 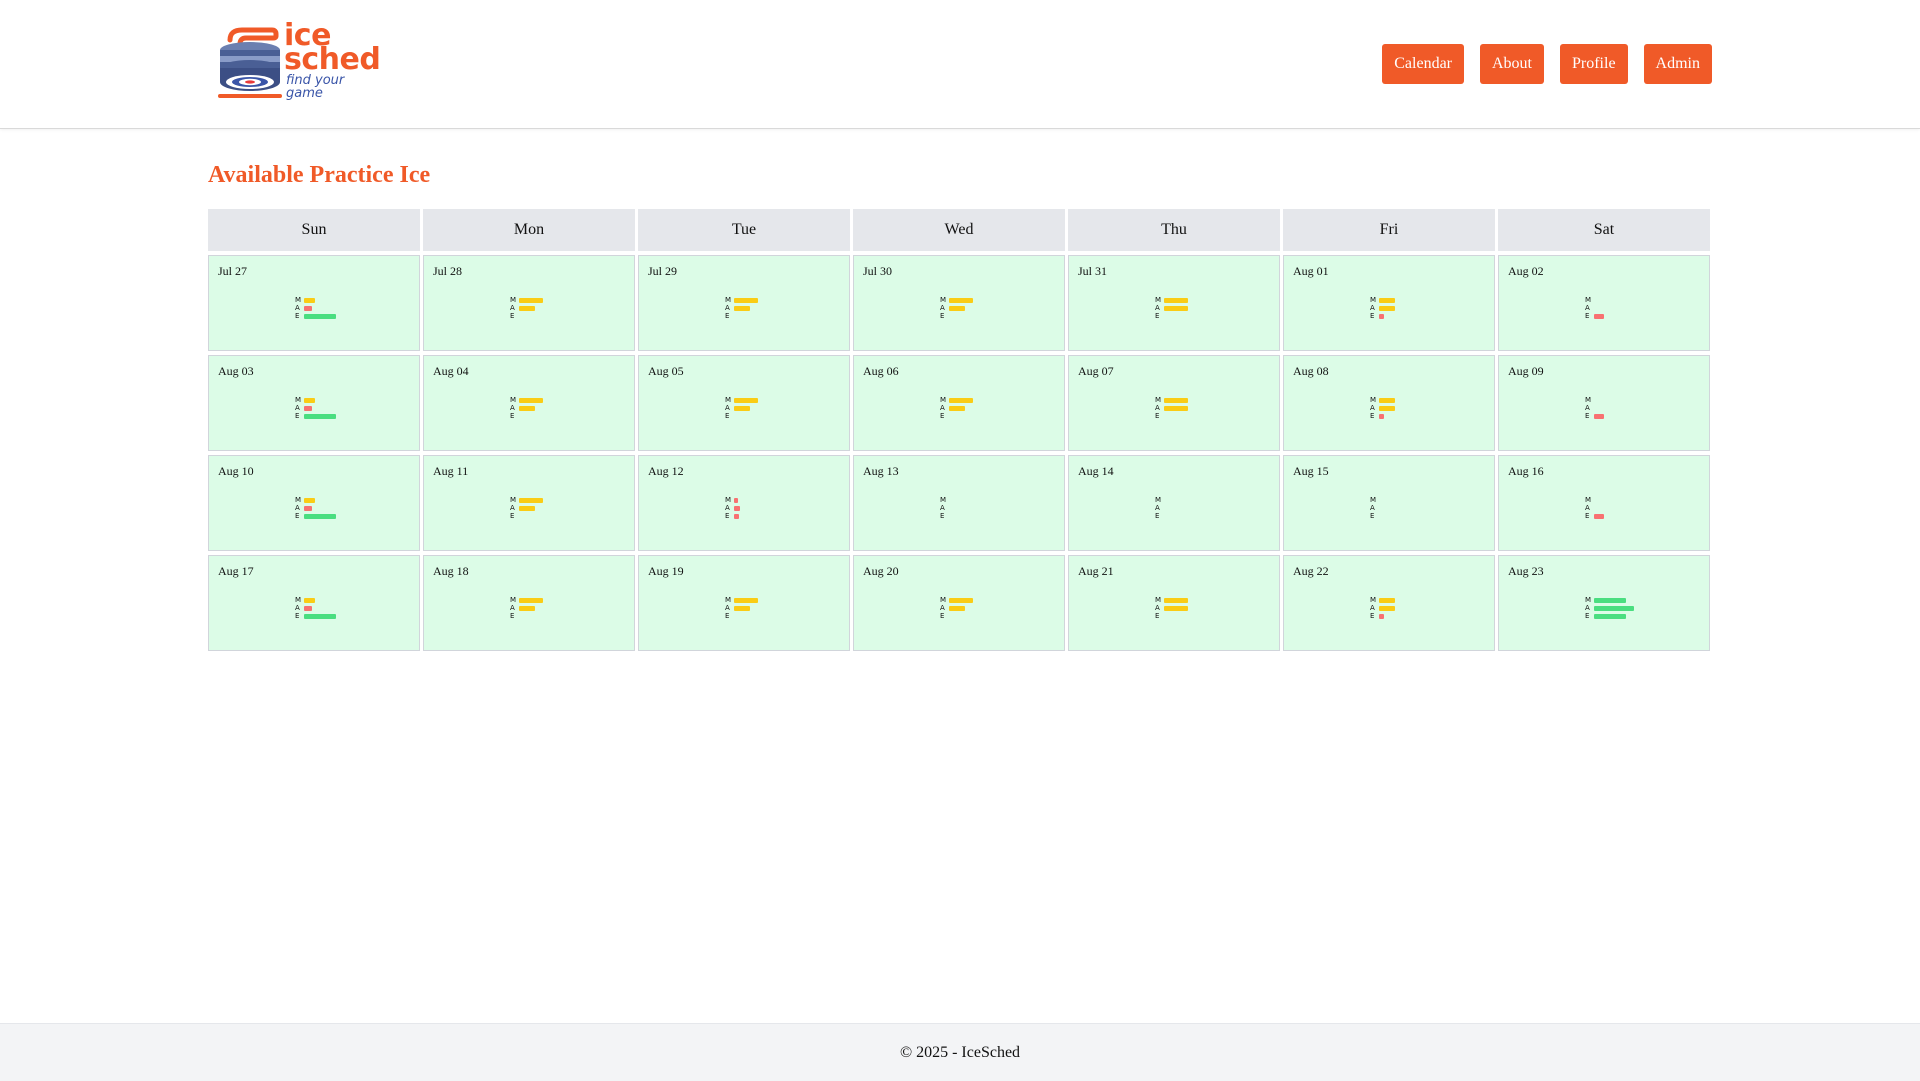 I want to click on calendar-day-cell: Aug 12 M A E, so click(x=744, y=503).